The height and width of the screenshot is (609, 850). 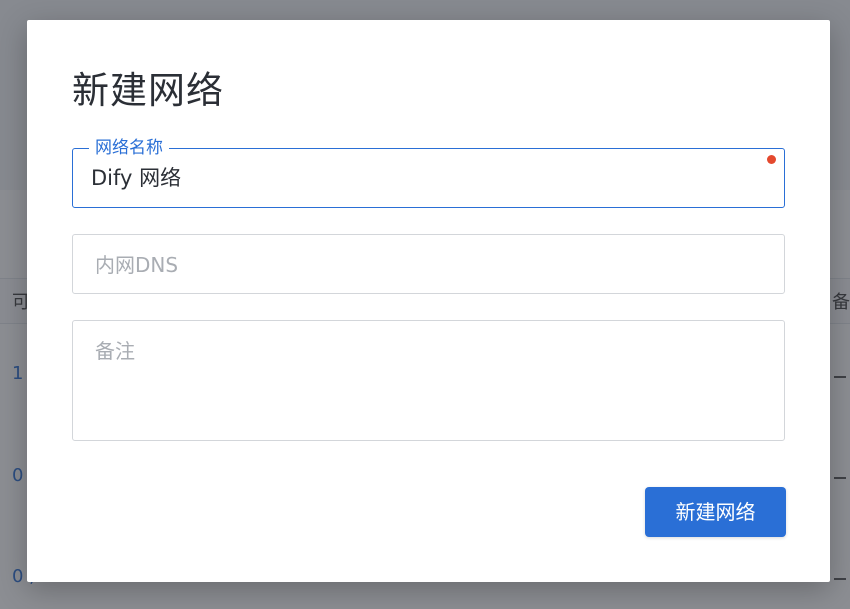 I want to click on notes-placeholder: 备注, so click(x=115, y=351).